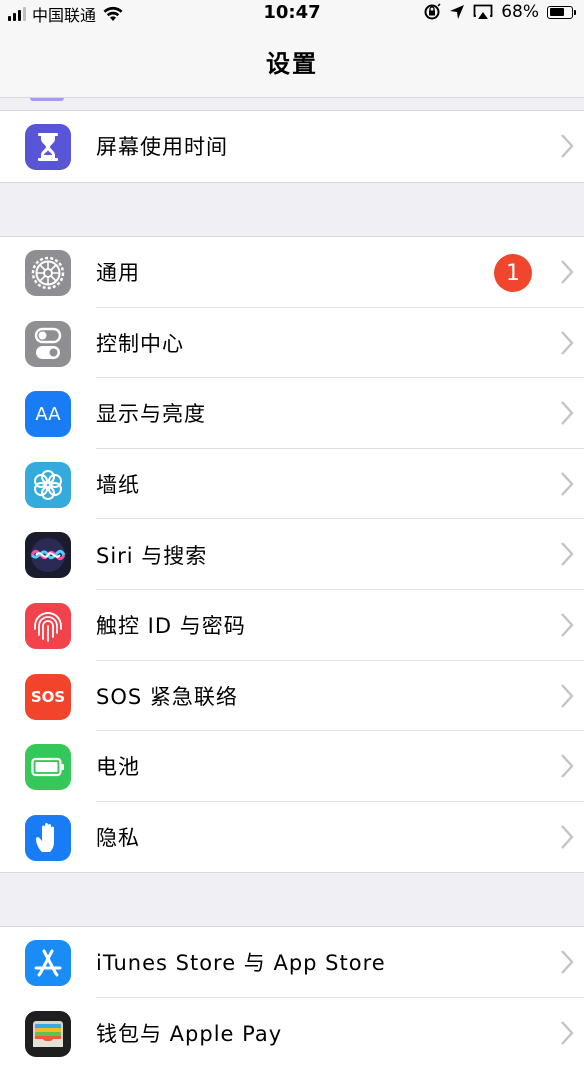 The image size is (584, 1068). Describe the element at coordinates (47, 99) in the screenshot. I see `scrolled-row-peek` at that location.